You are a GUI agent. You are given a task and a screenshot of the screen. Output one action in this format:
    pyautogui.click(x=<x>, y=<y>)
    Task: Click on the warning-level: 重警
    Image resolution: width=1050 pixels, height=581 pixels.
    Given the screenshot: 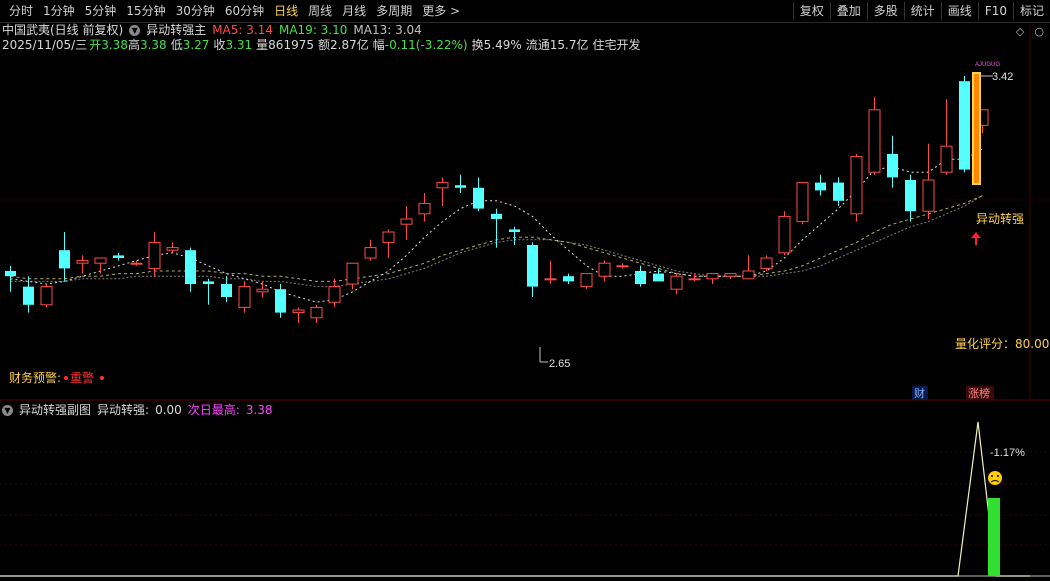 What is the action you would take?
    pyautogui.click(x=82, y=377)
    